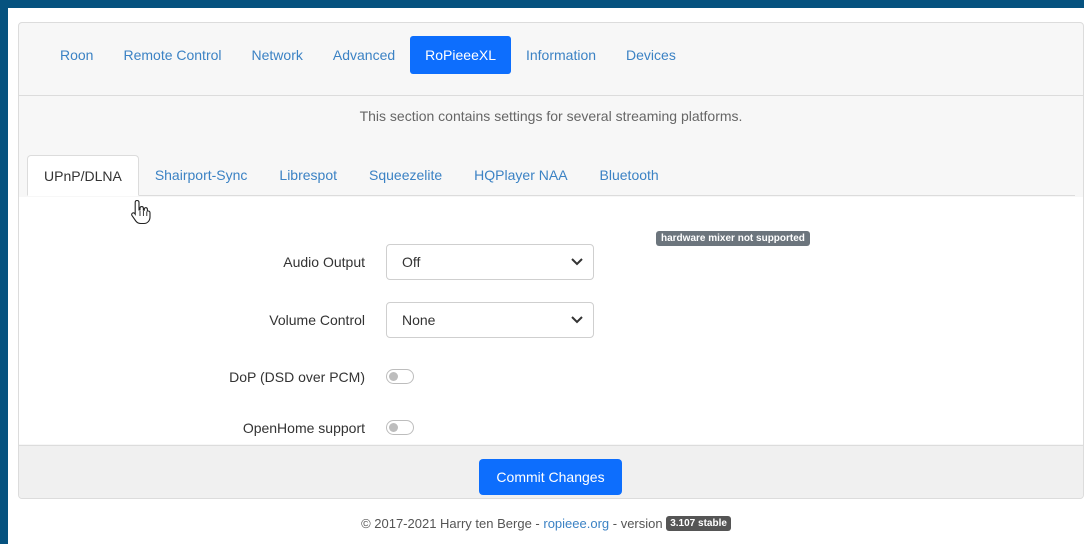  What do you see at coordinates (83, 175) in the screenshot?
I see `subtab-upnp-dlna: UPnP/DLNA` at bounding box center [83, 175].